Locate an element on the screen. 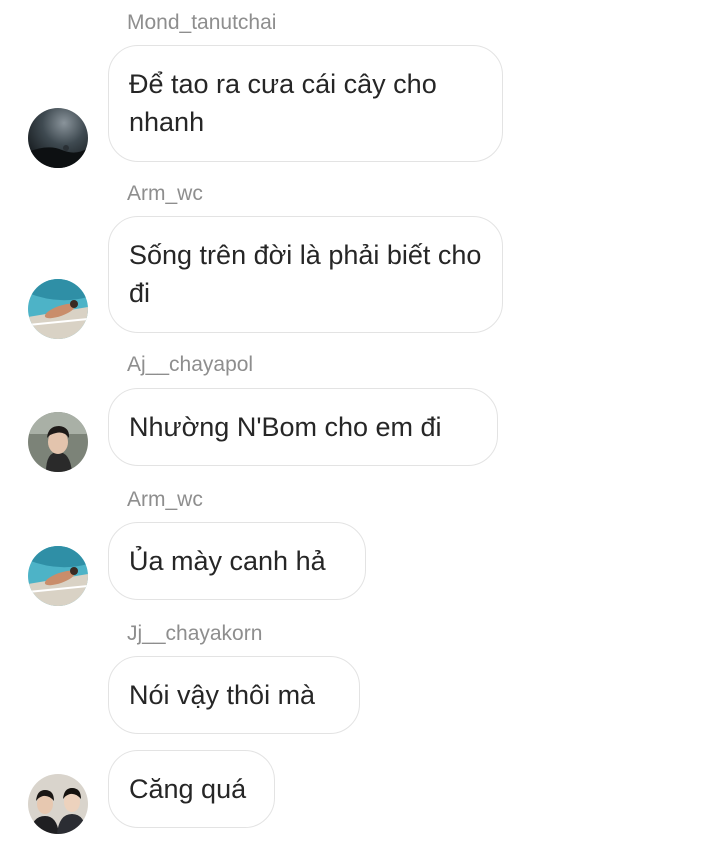 The height and width of the screenshot is (846, 719). man-portrait-avatar-icon is located at coordinates (58, 442).